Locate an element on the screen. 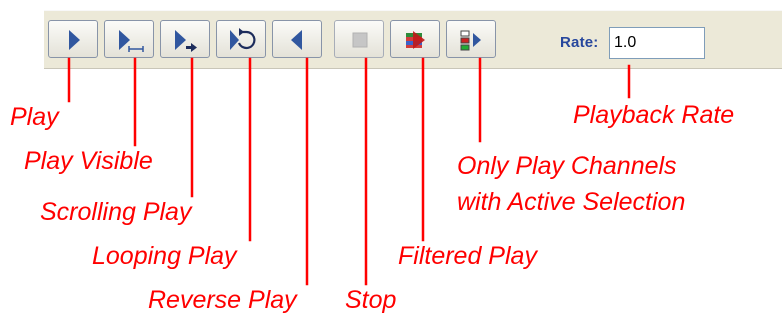 Image resolution: width=782 pixels, height=322 pixels. playback-rate-callout: Playback Rate is located at coordinates (654, 115).